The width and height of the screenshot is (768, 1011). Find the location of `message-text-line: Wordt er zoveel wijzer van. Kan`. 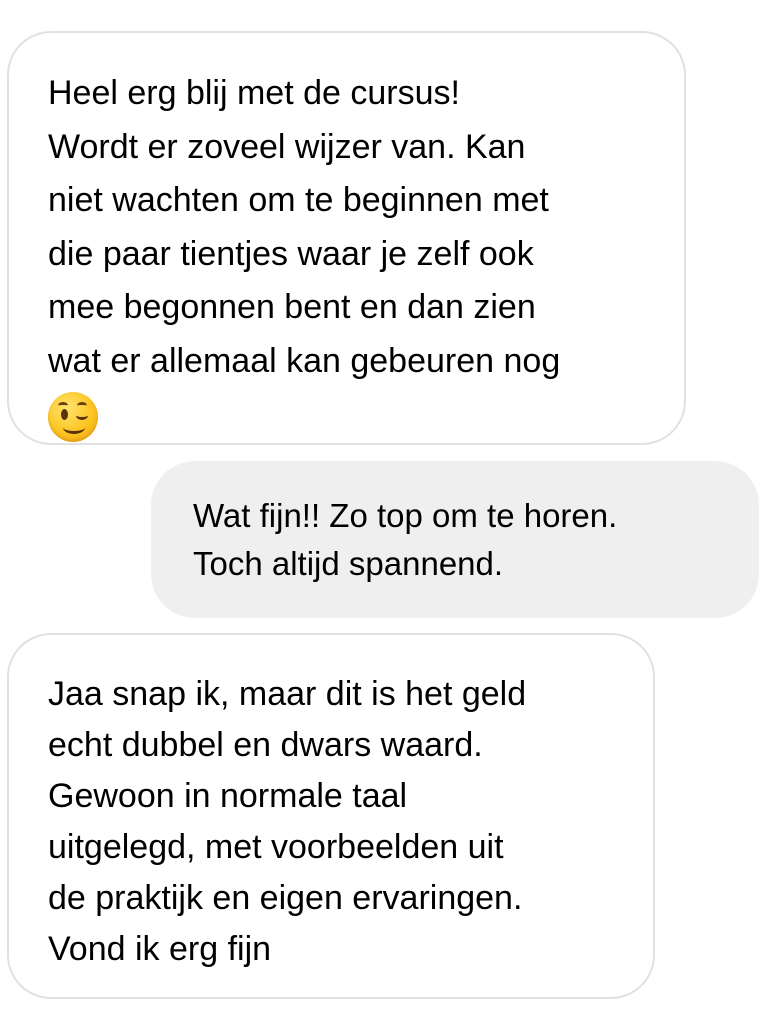

message-text-line: Wordt er zoveel wijzer van. Kan is located at coordinates (287, 146).